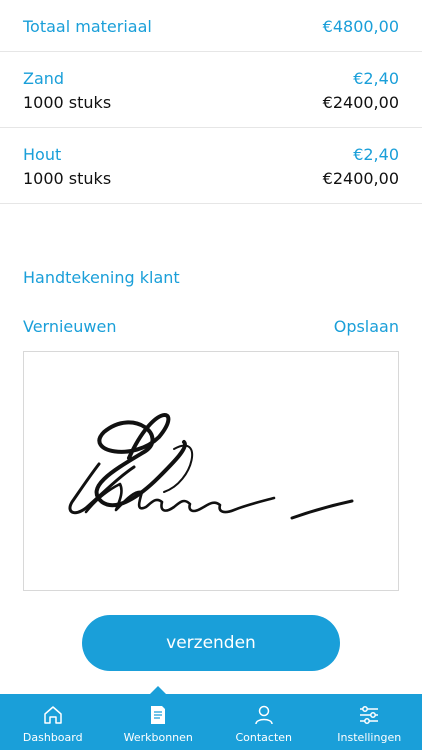 The width and height of the screenshot is (422, 750). What do you see at coordinates (69, 326) in the screenshot?
I see `renew-signature-button: Vernieuwen` at bounding box center [69, 326].